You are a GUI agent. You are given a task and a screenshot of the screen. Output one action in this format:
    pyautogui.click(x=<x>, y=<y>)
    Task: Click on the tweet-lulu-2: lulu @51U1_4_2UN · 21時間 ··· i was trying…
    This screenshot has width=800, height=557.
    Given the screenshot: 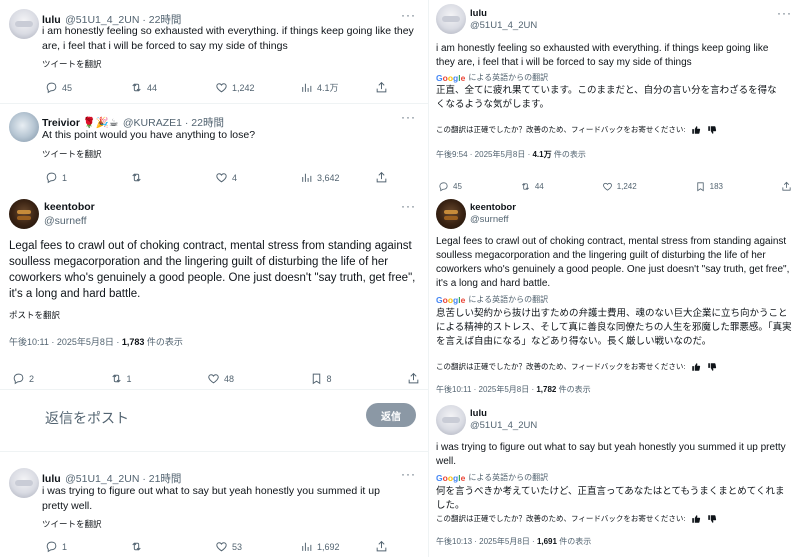 What is the action you would take?
    pyautogui.click(x=214, y=509)
    